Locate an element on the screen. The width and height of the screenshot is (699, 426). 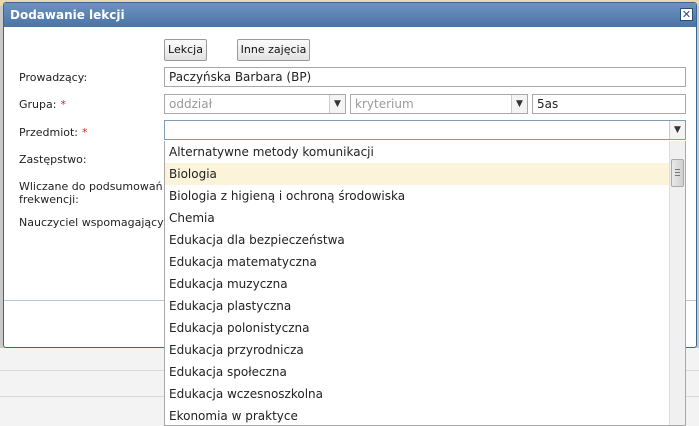
group-label: Grupa: * is located at coordinates (42, 104).